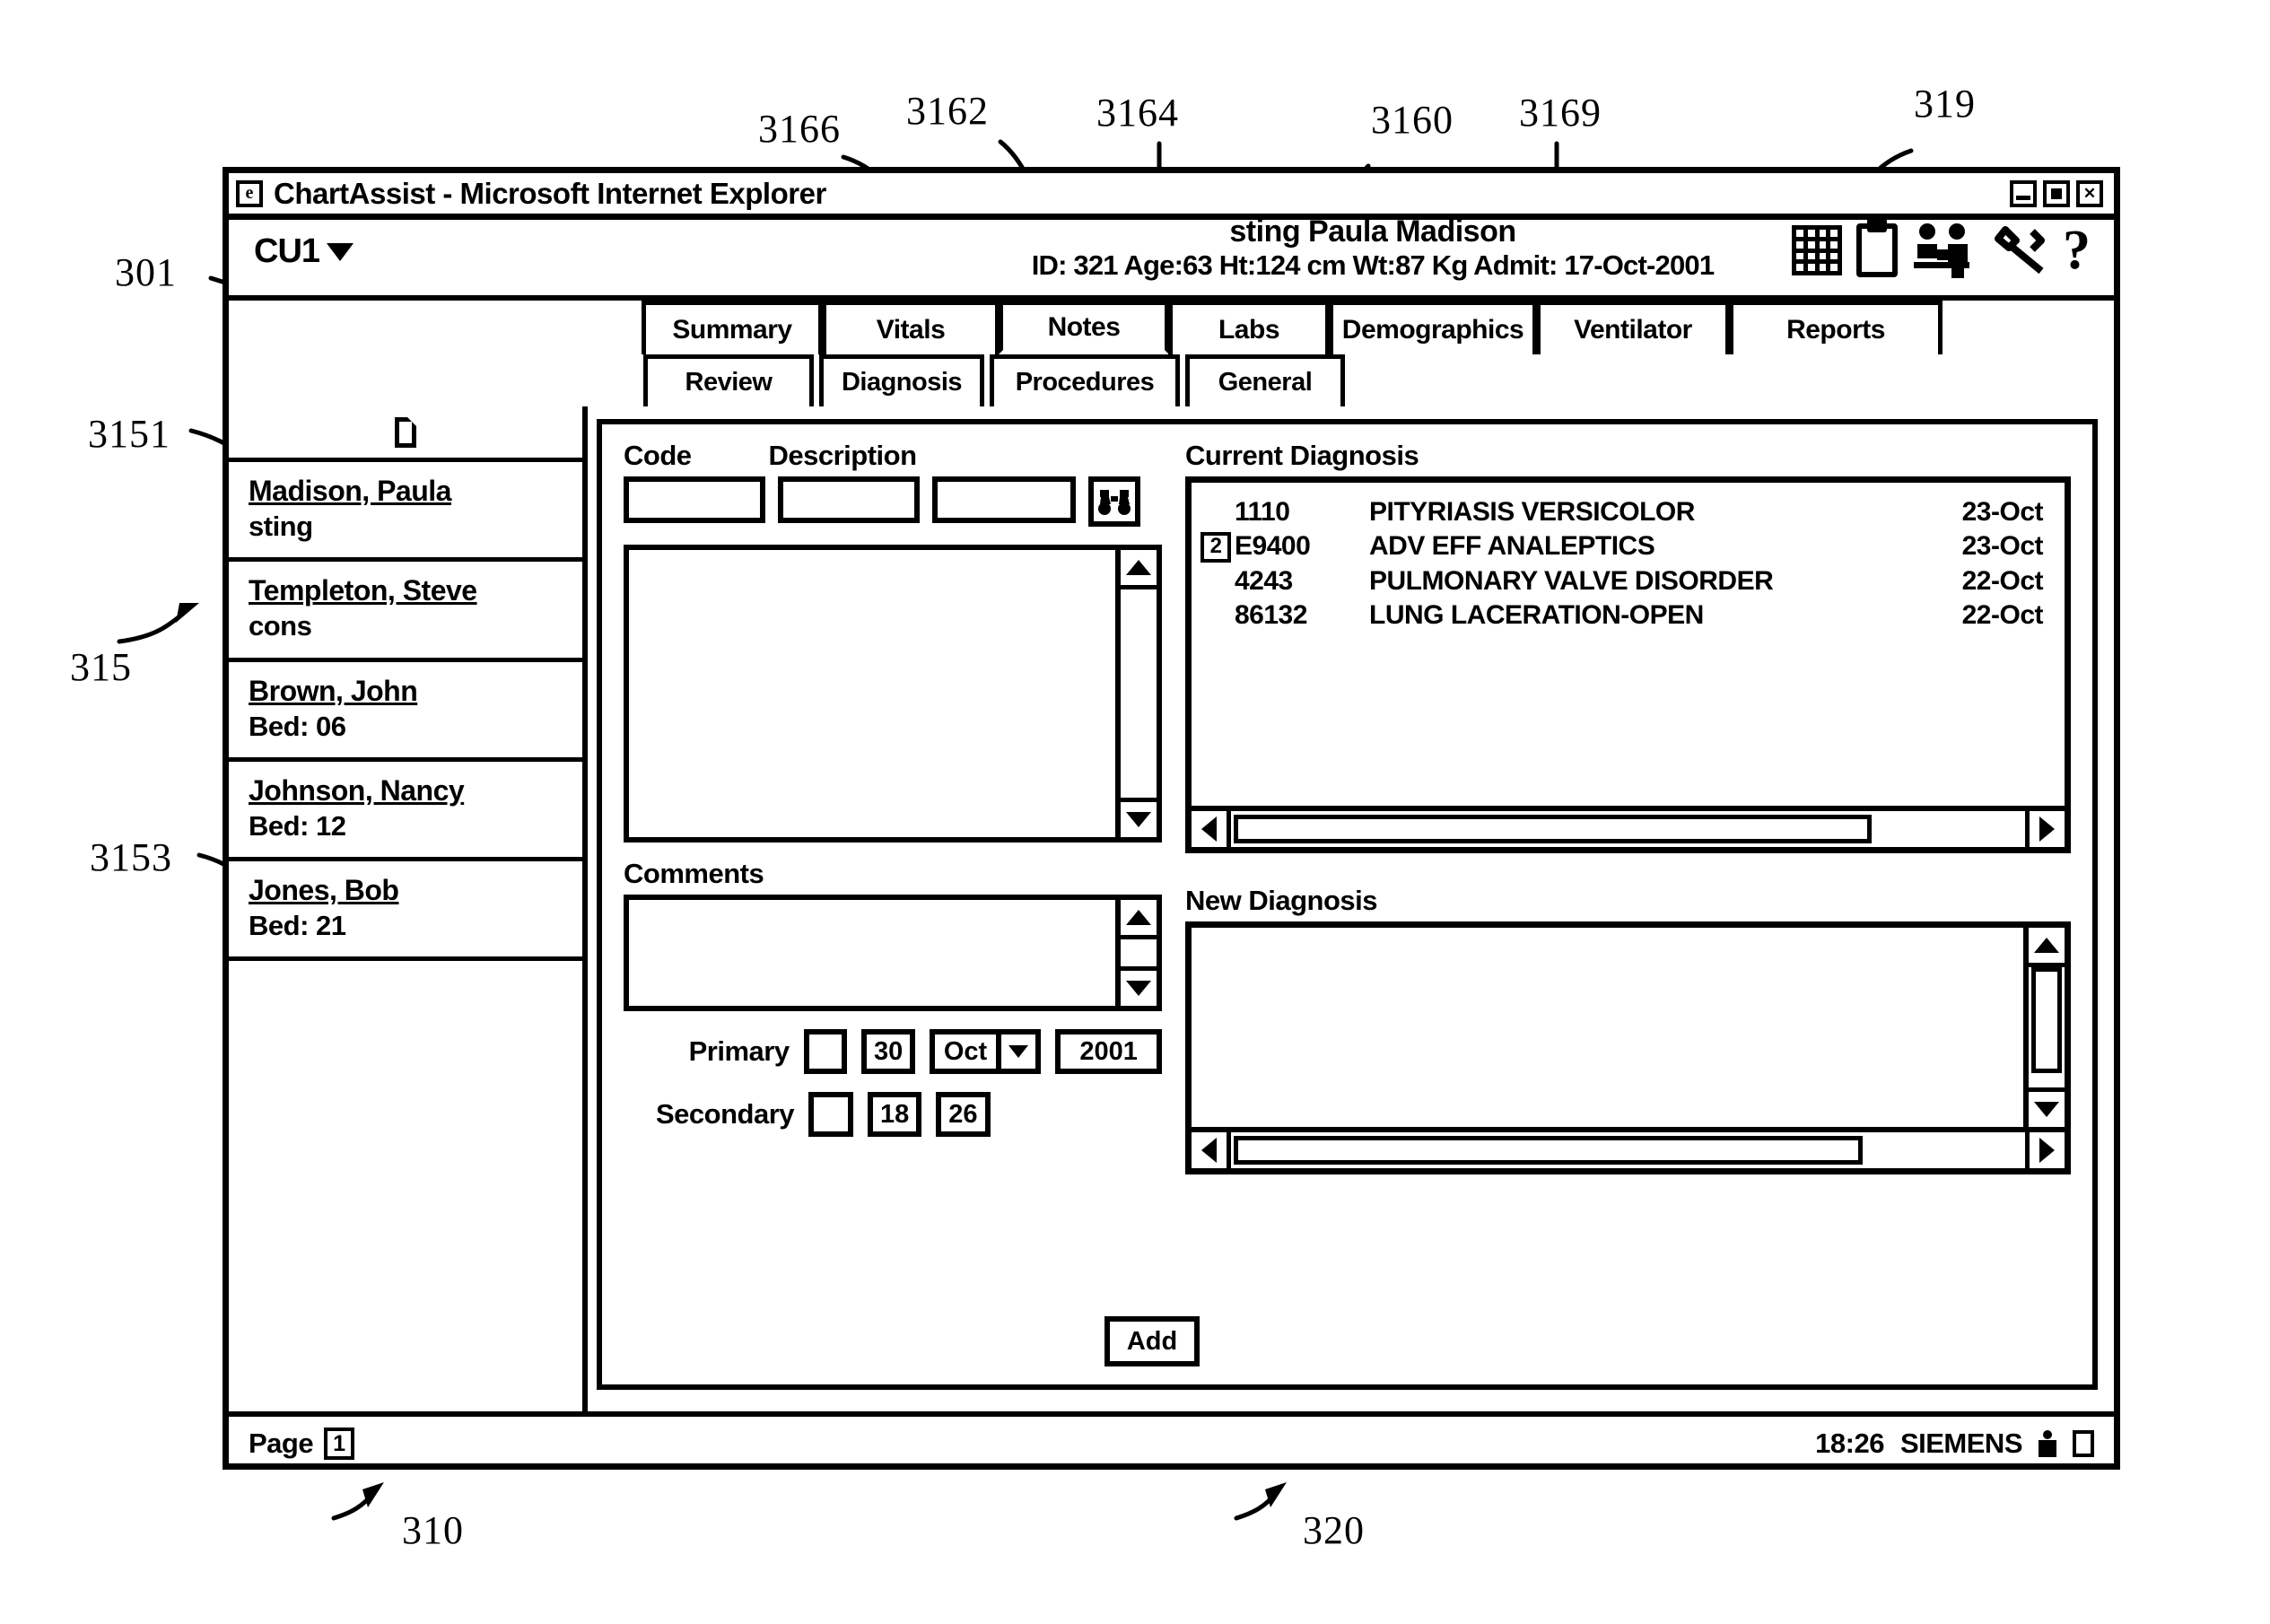 The width and height of the screenshot is (2270, 1624). Describe the element at coordinates (415, 590) in the screenshot. I see `patient-name-link: Templeton, Steve` at that location.